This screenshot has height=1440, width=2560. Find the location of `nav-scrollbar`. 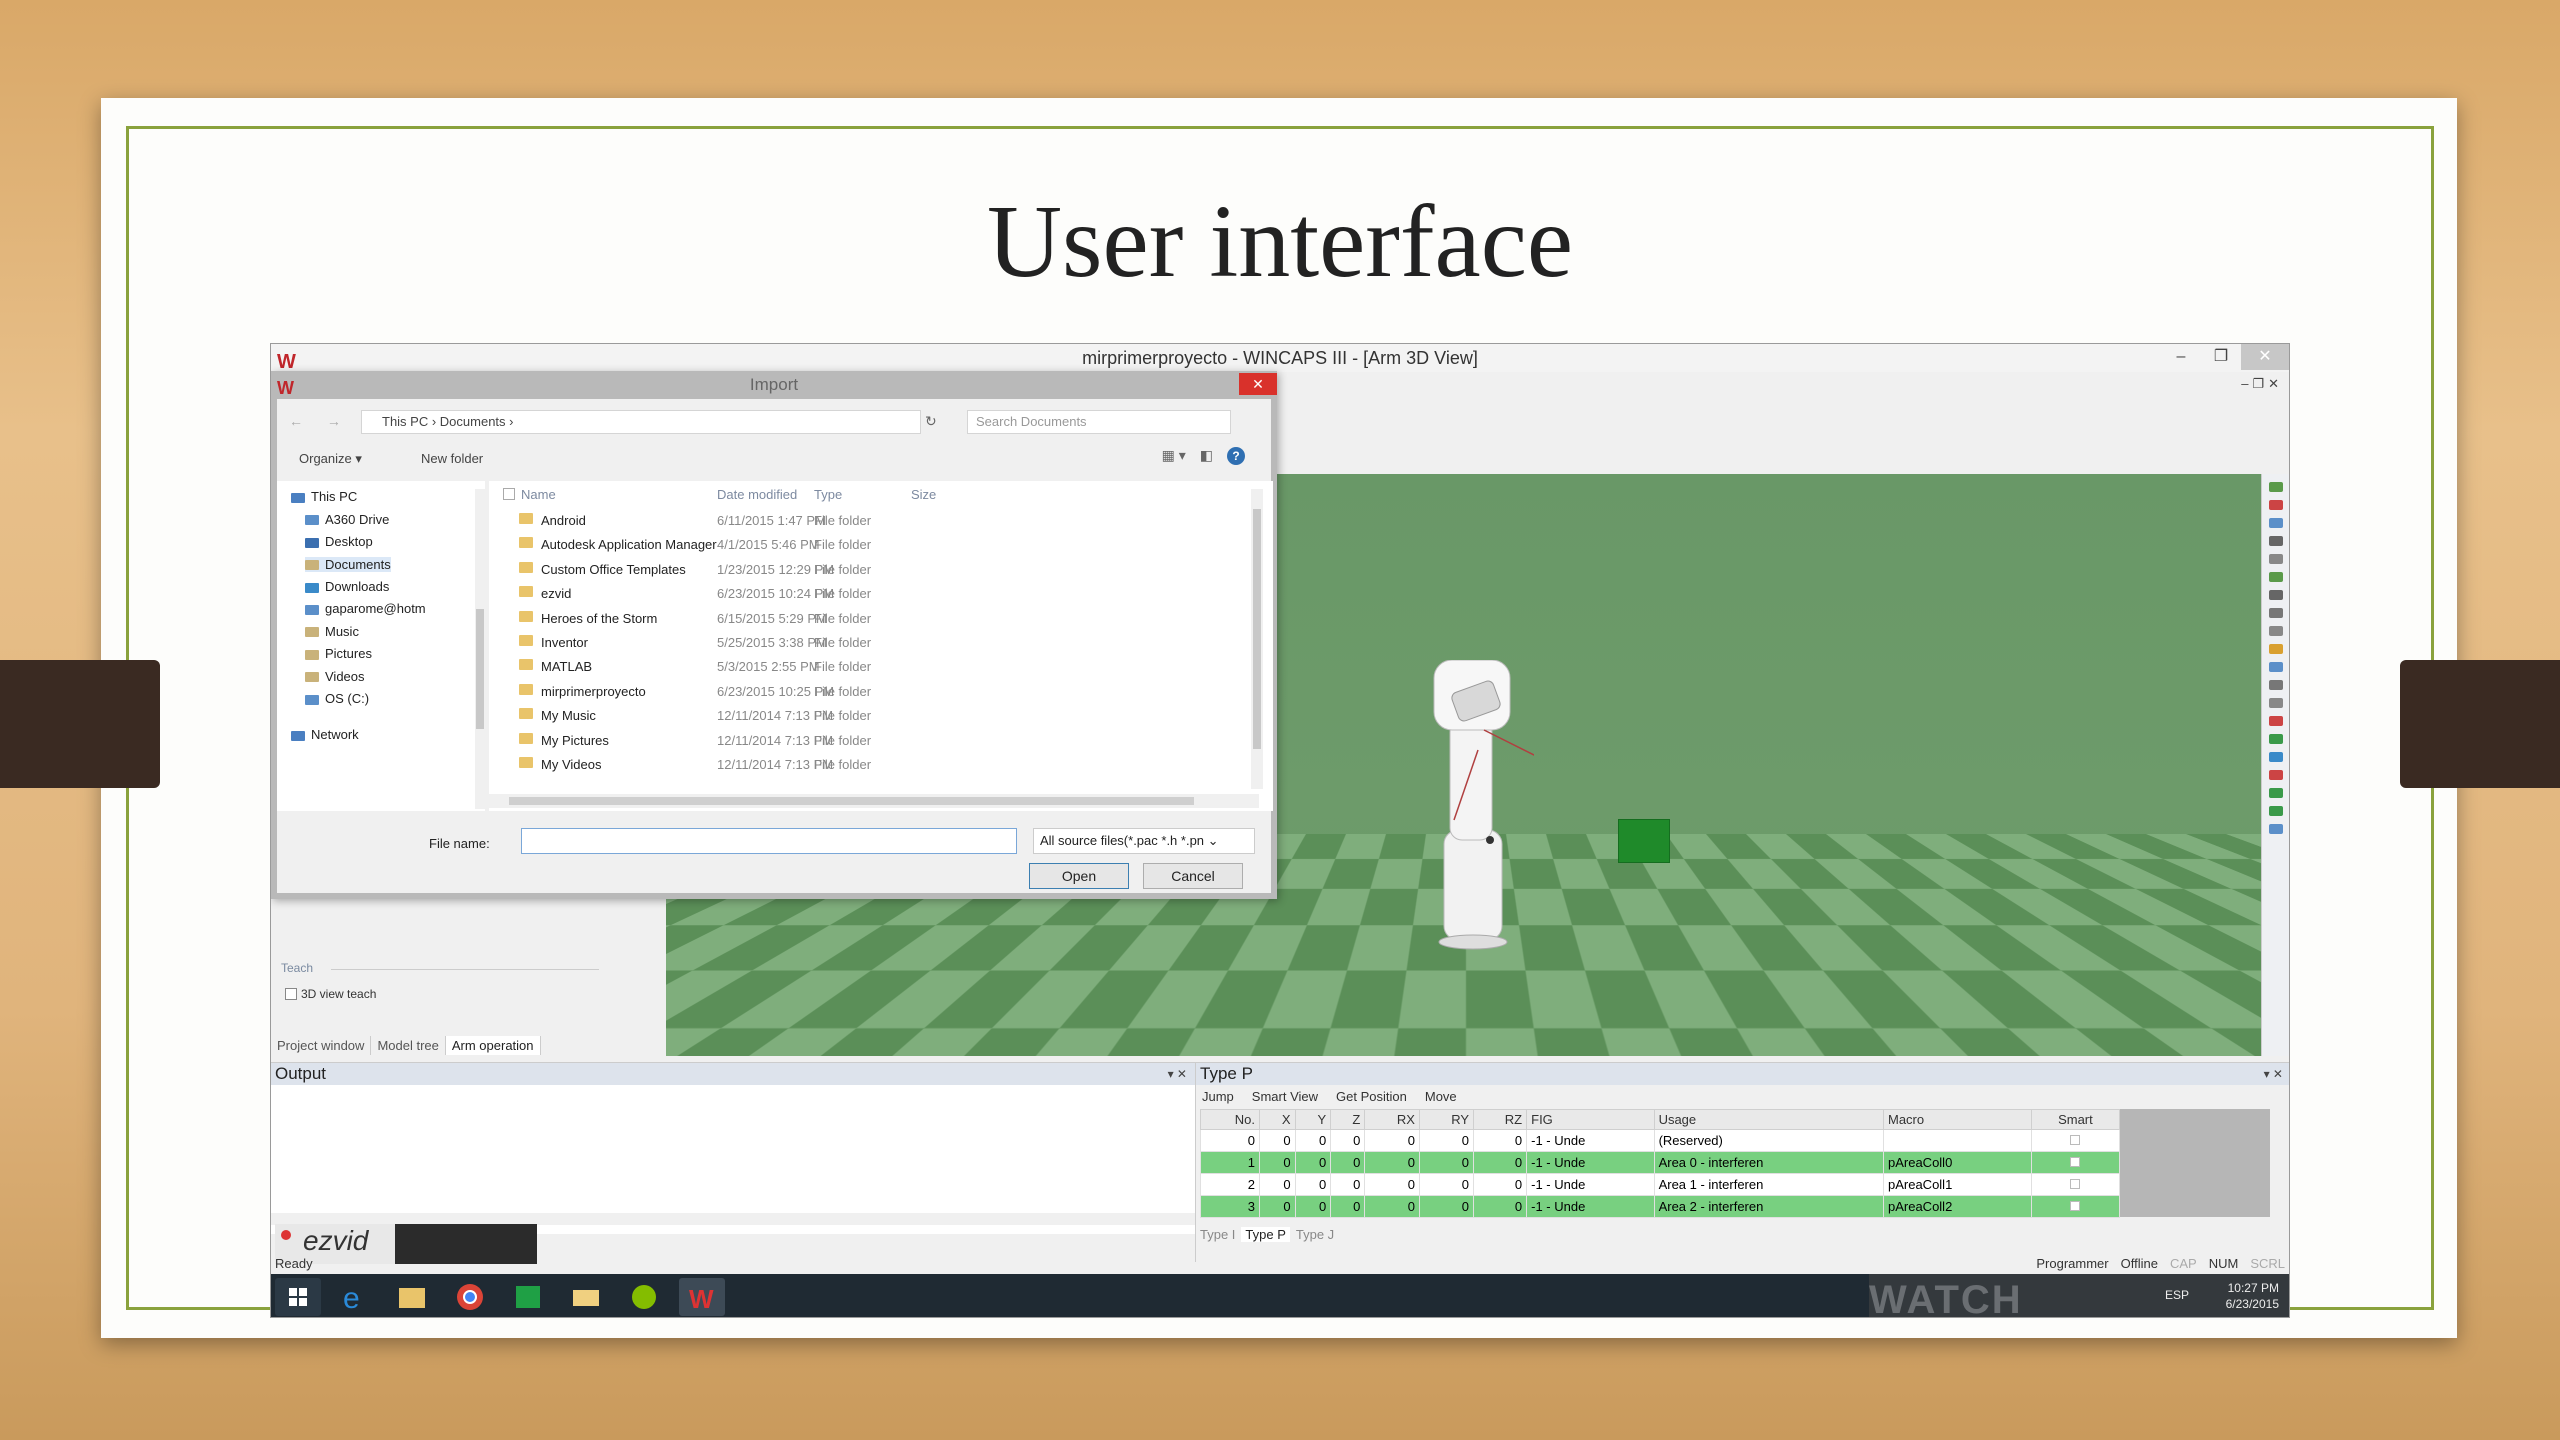

nav-scrollbar is located at coordinates (480, 649).